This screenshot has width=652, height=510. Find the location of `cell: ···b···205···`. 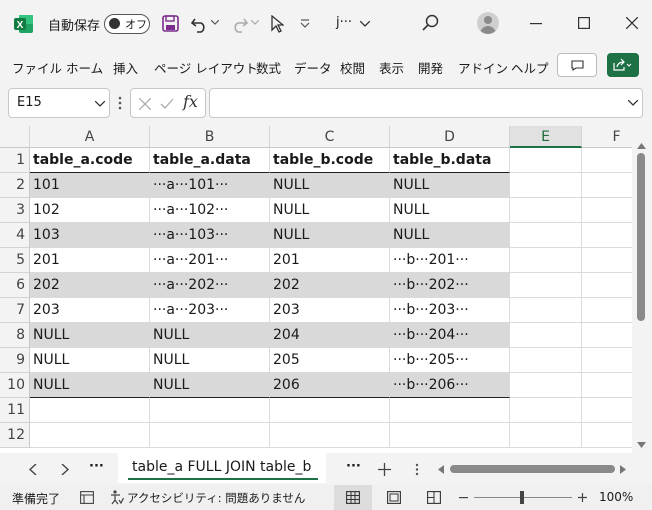

cell: ···b···205··· is located at coordinates (450, 360).